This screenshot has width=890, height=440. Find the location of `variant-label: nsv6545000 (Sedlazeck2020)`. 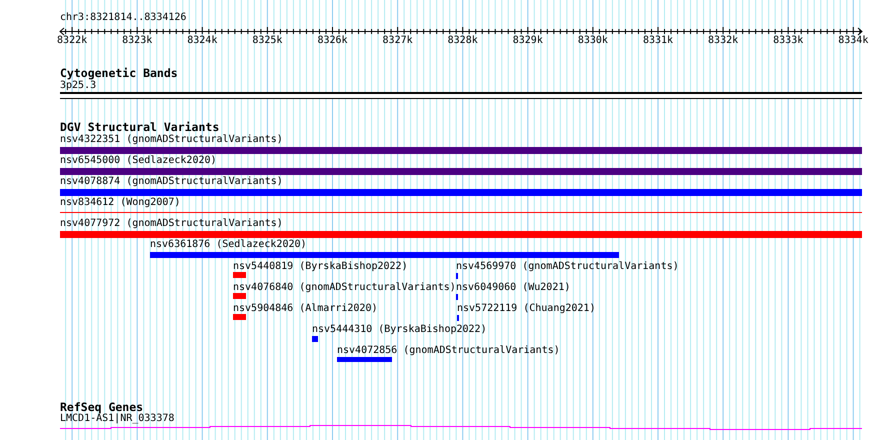

variant-label: nsv6545000 (Sedlazeck2020) is located at coordinates (138, 160).